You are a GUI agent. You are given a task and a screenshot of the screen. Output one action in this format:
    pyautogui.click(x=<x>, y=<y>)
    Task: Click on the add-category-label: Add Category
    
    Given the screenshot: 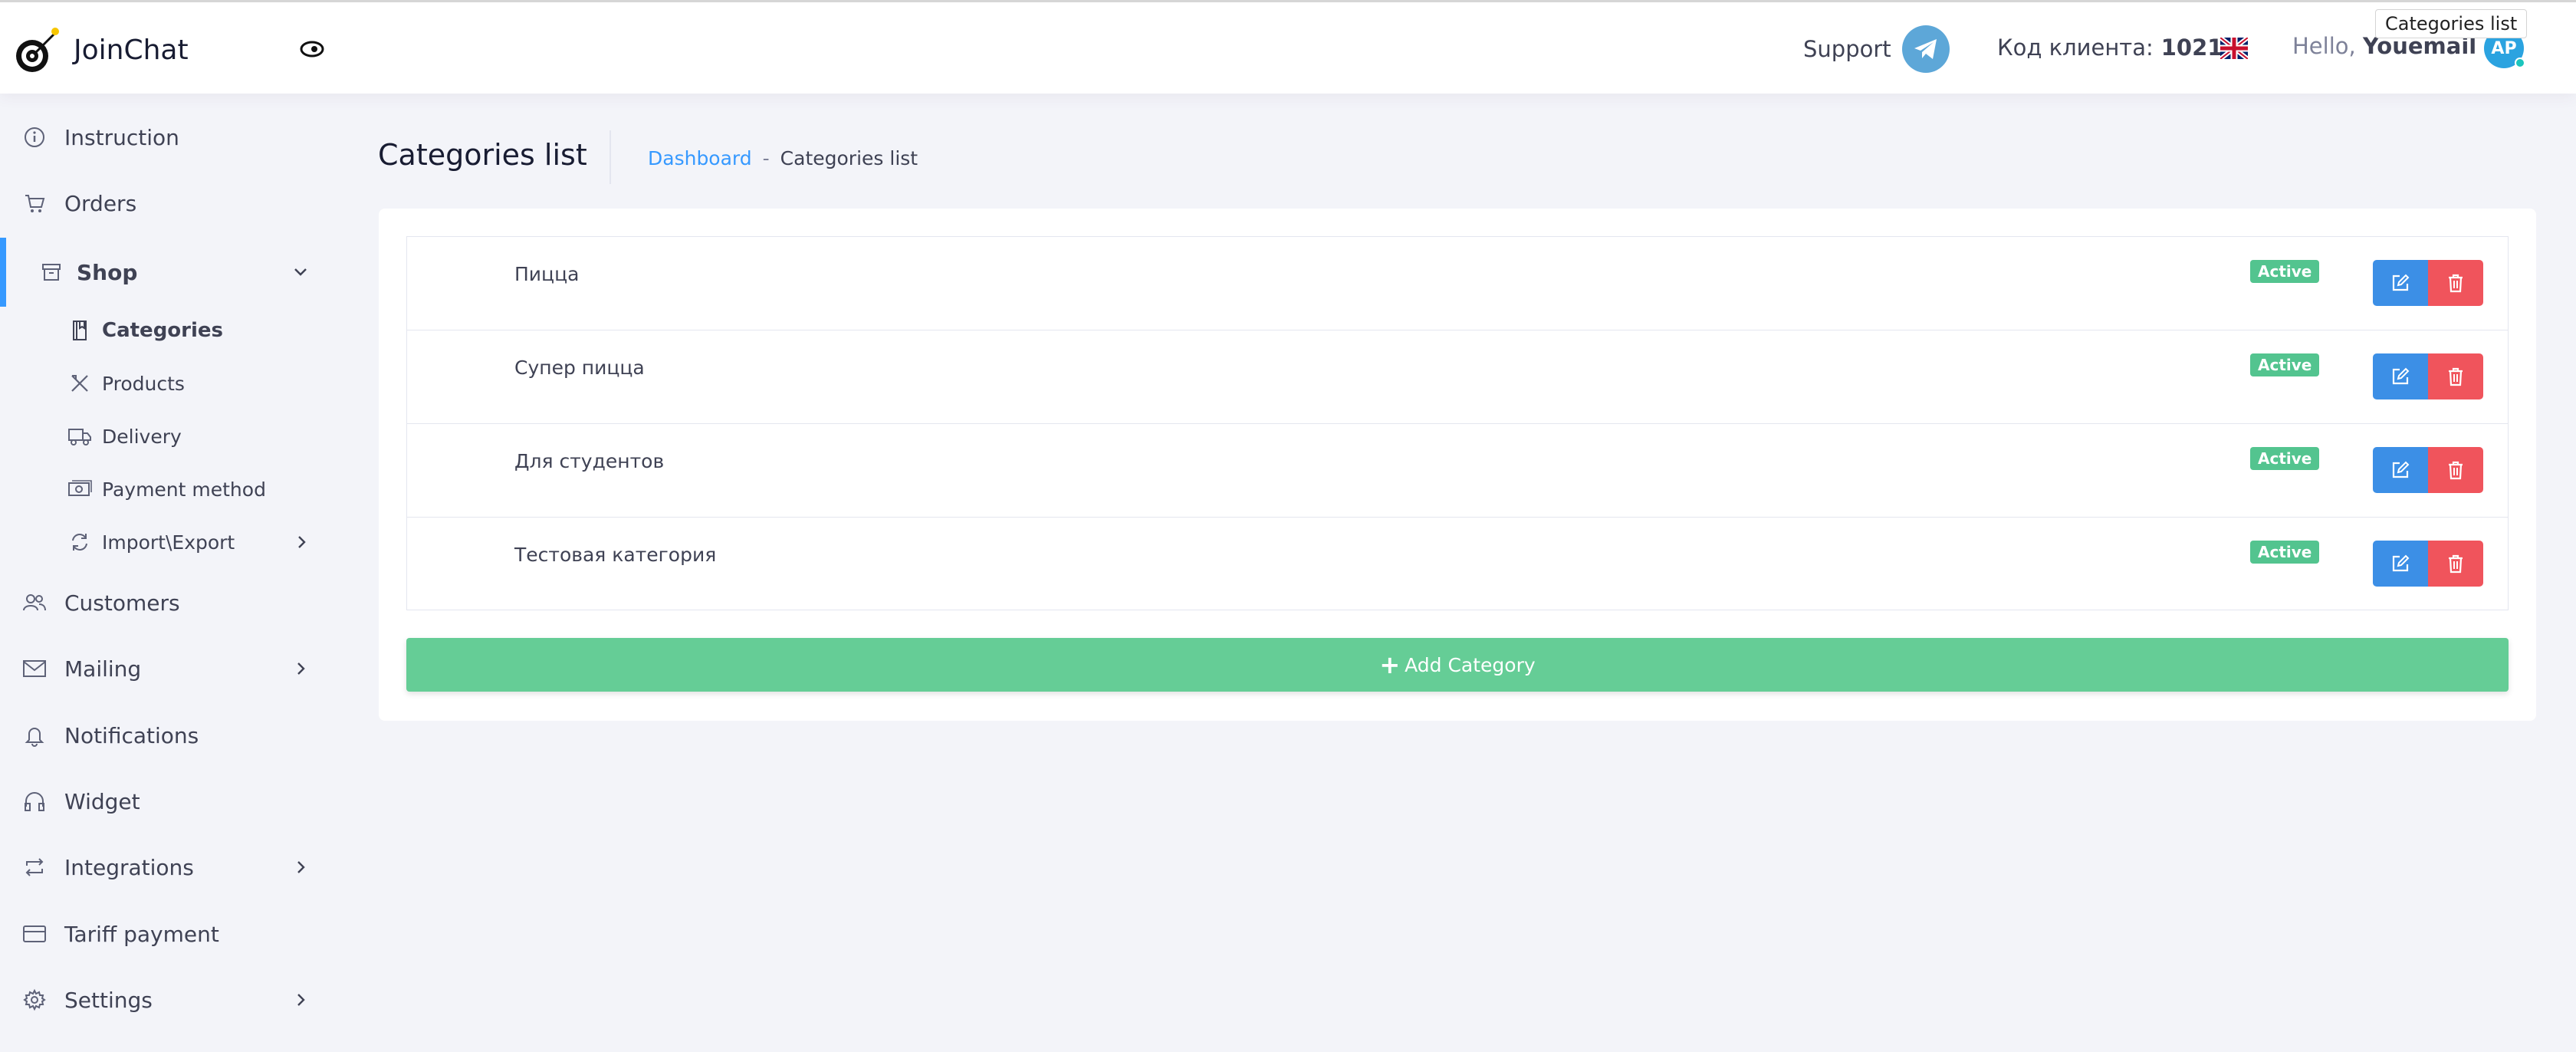 What is the action you would take?
    pyautogui.click(x=1470, y=664)
    